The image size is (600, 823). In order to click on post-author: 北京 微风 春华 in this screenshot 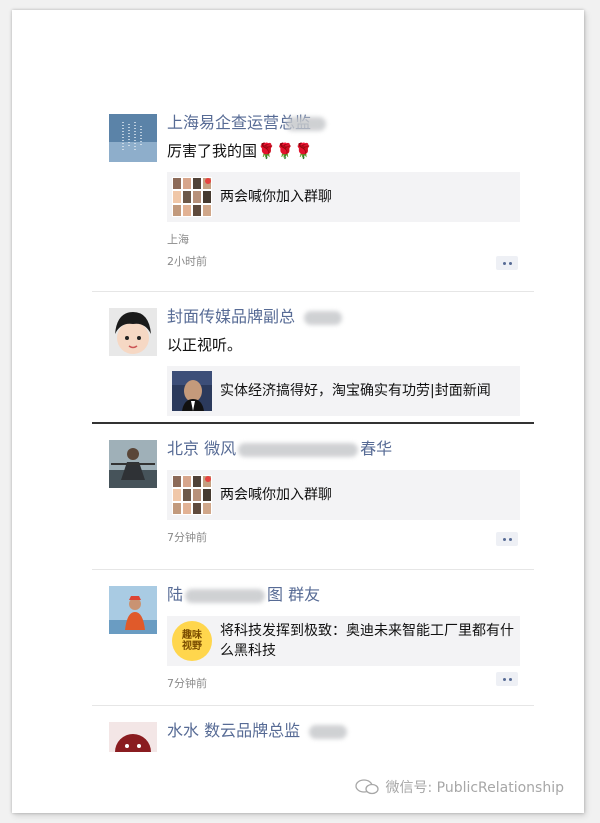, I will do `click(343, 449)`.